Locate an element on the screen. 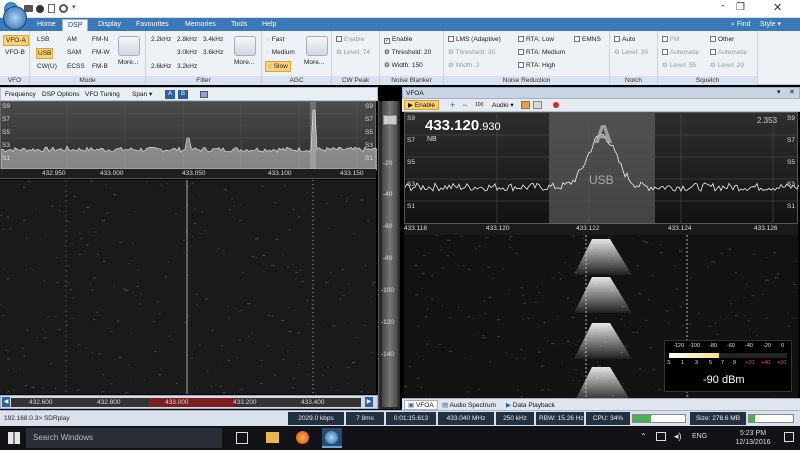  print-icon is located at coordinates (204, 94).